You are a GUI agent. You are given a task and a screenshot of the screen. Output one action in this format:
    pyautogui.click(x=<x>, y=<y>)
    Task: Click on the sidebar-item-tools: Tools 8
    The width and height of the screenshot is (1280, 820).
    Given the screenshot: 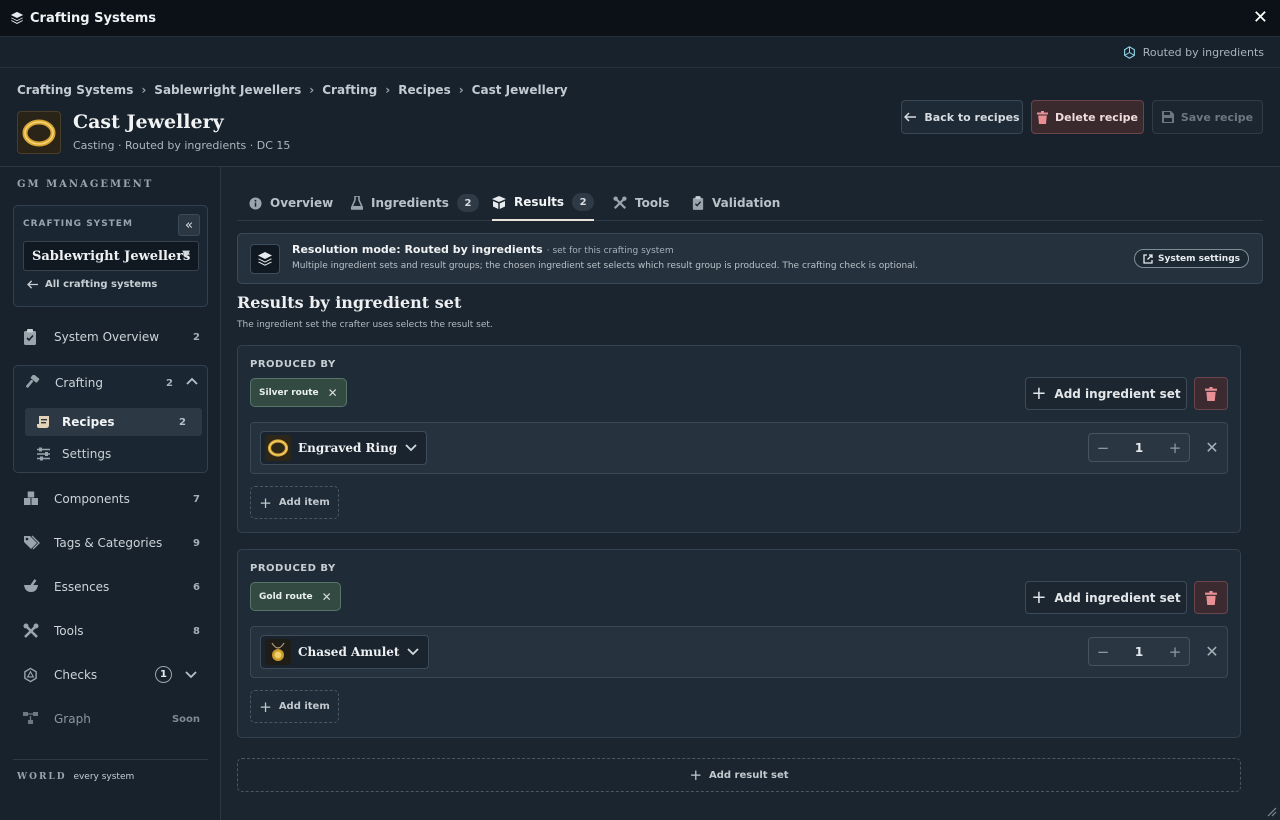 What is the action you would take?
    pyautogui.click(x=110, y=631)
    